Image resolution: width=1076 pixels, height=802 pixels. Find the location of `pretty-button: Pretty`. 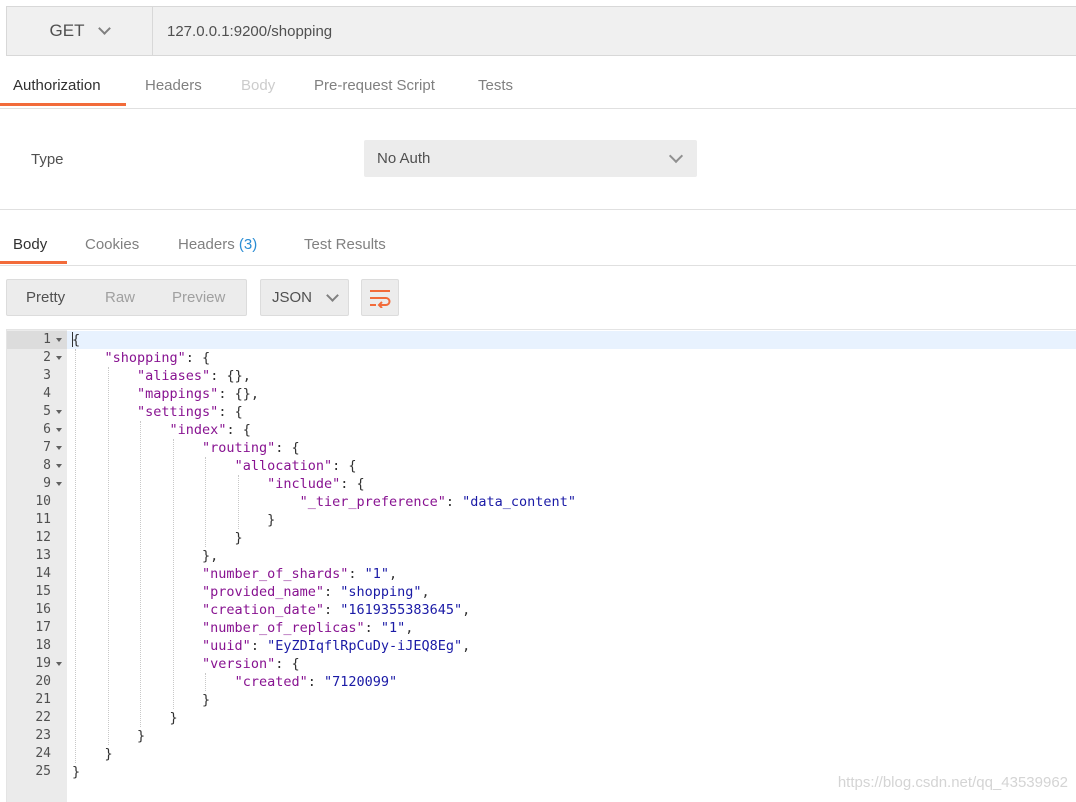

pretty-button: Pretty is located at coordinates (45, 297).